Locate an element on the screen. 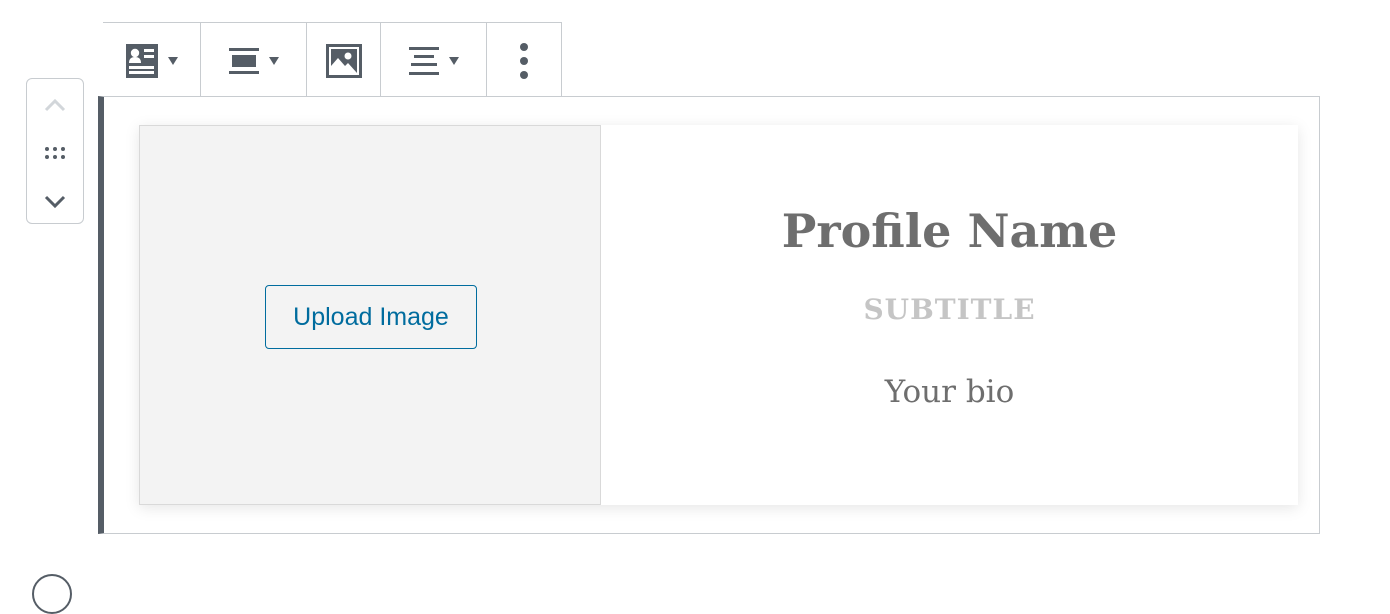  block-toolbar is located at coordinates (332, 60).